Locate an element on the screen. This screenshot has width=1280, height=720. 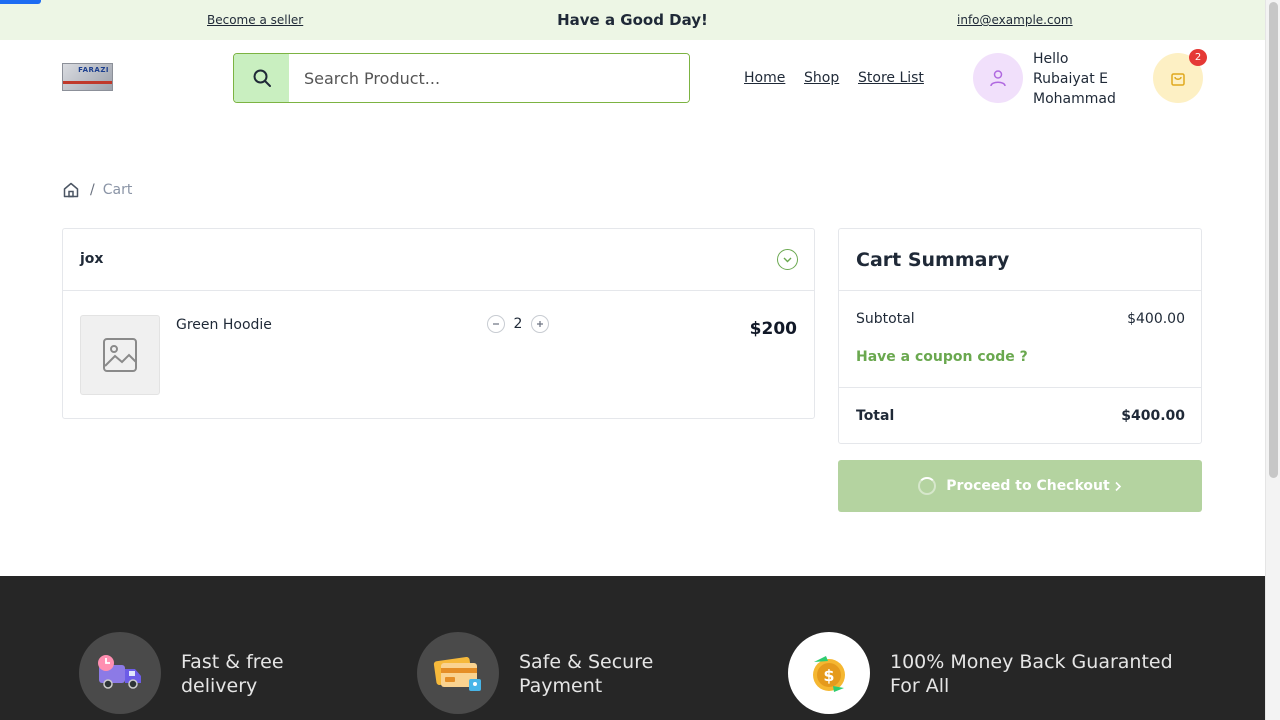
minus-icon is located at coordinates (496, 324).